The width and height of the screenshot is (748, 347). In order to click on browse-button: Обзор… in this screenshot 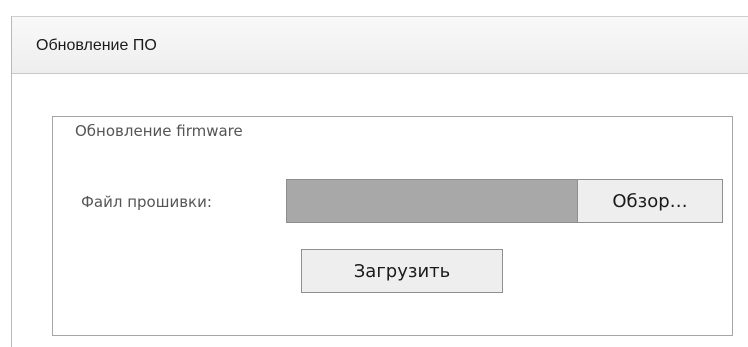, I will do `click(650, 201)`.